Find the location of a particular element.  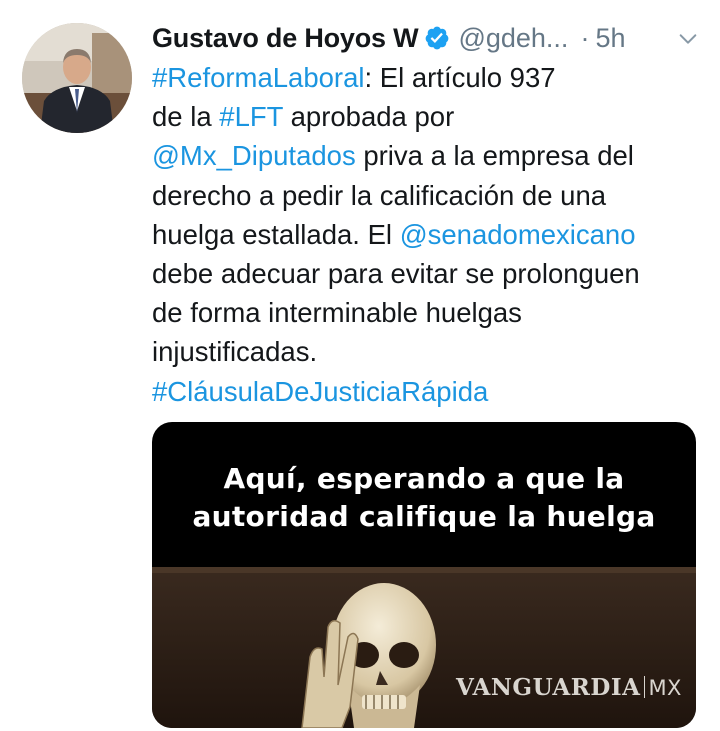

hashtag-link: #CláusulaDeJusticiaRápida is located at coordinates (320, 391).